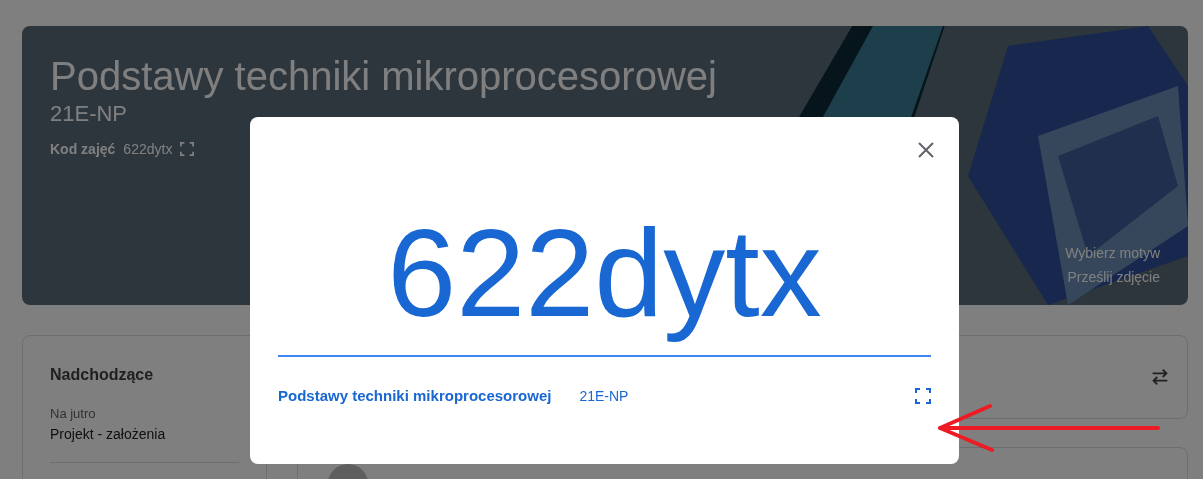 This screenshot has width=1203, height=479. Describe the element at coordinates (1113, 277) in the screenshot. I see `banner-link: Prześlij zdjęcie` at that location.